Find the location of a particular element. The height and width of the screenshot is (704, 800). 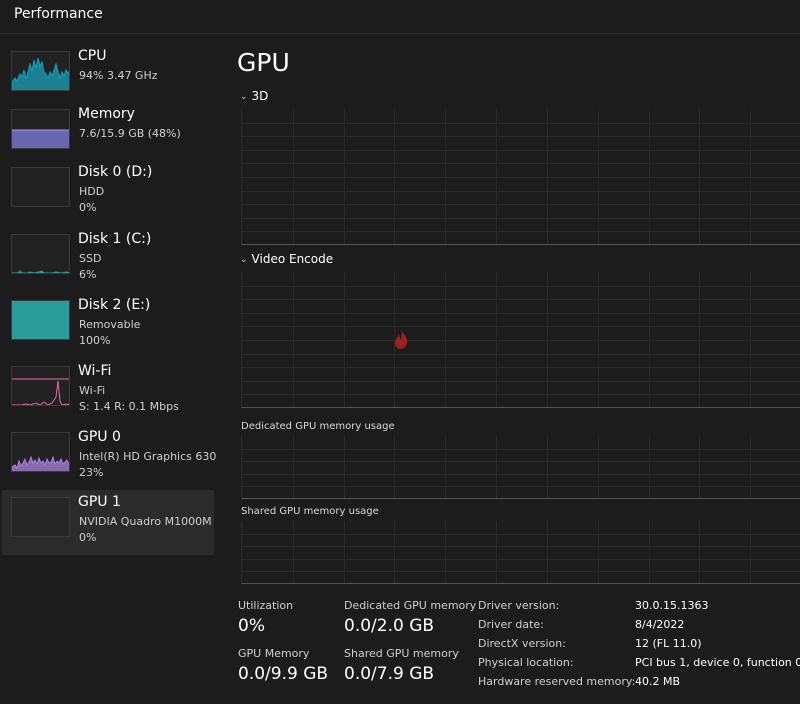

sidebar-item-detail: 94% 3.47 GHz is located at coordinates (118, 75).